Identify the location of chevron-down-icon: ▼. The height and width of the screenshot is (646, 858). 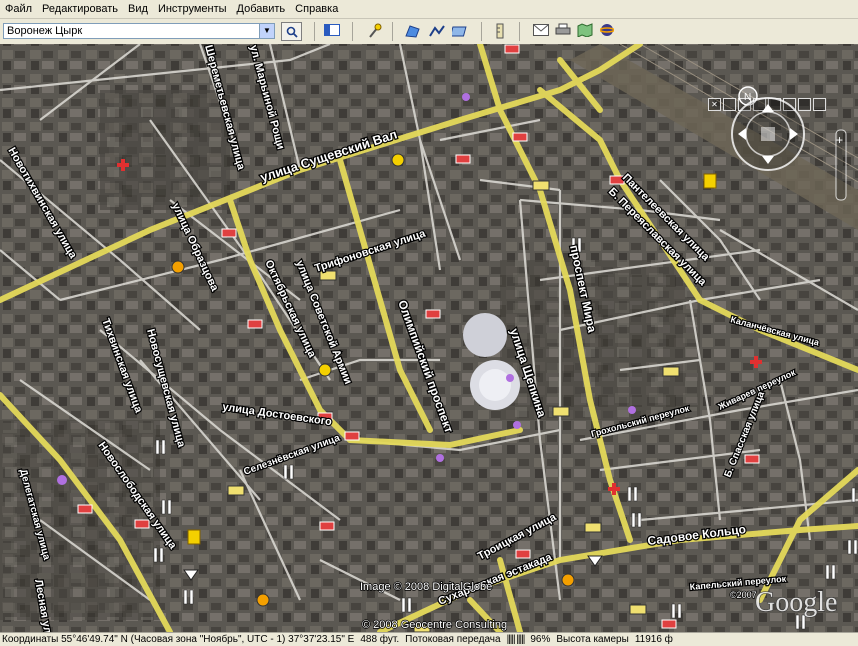
(266, 31).